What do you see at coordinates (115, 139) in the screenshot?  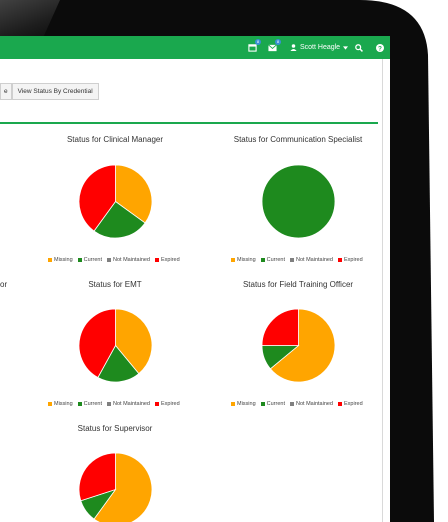 I see `chart-title-clinical-manager: Status for Clinical Manager` at bounding box center [115, 139].